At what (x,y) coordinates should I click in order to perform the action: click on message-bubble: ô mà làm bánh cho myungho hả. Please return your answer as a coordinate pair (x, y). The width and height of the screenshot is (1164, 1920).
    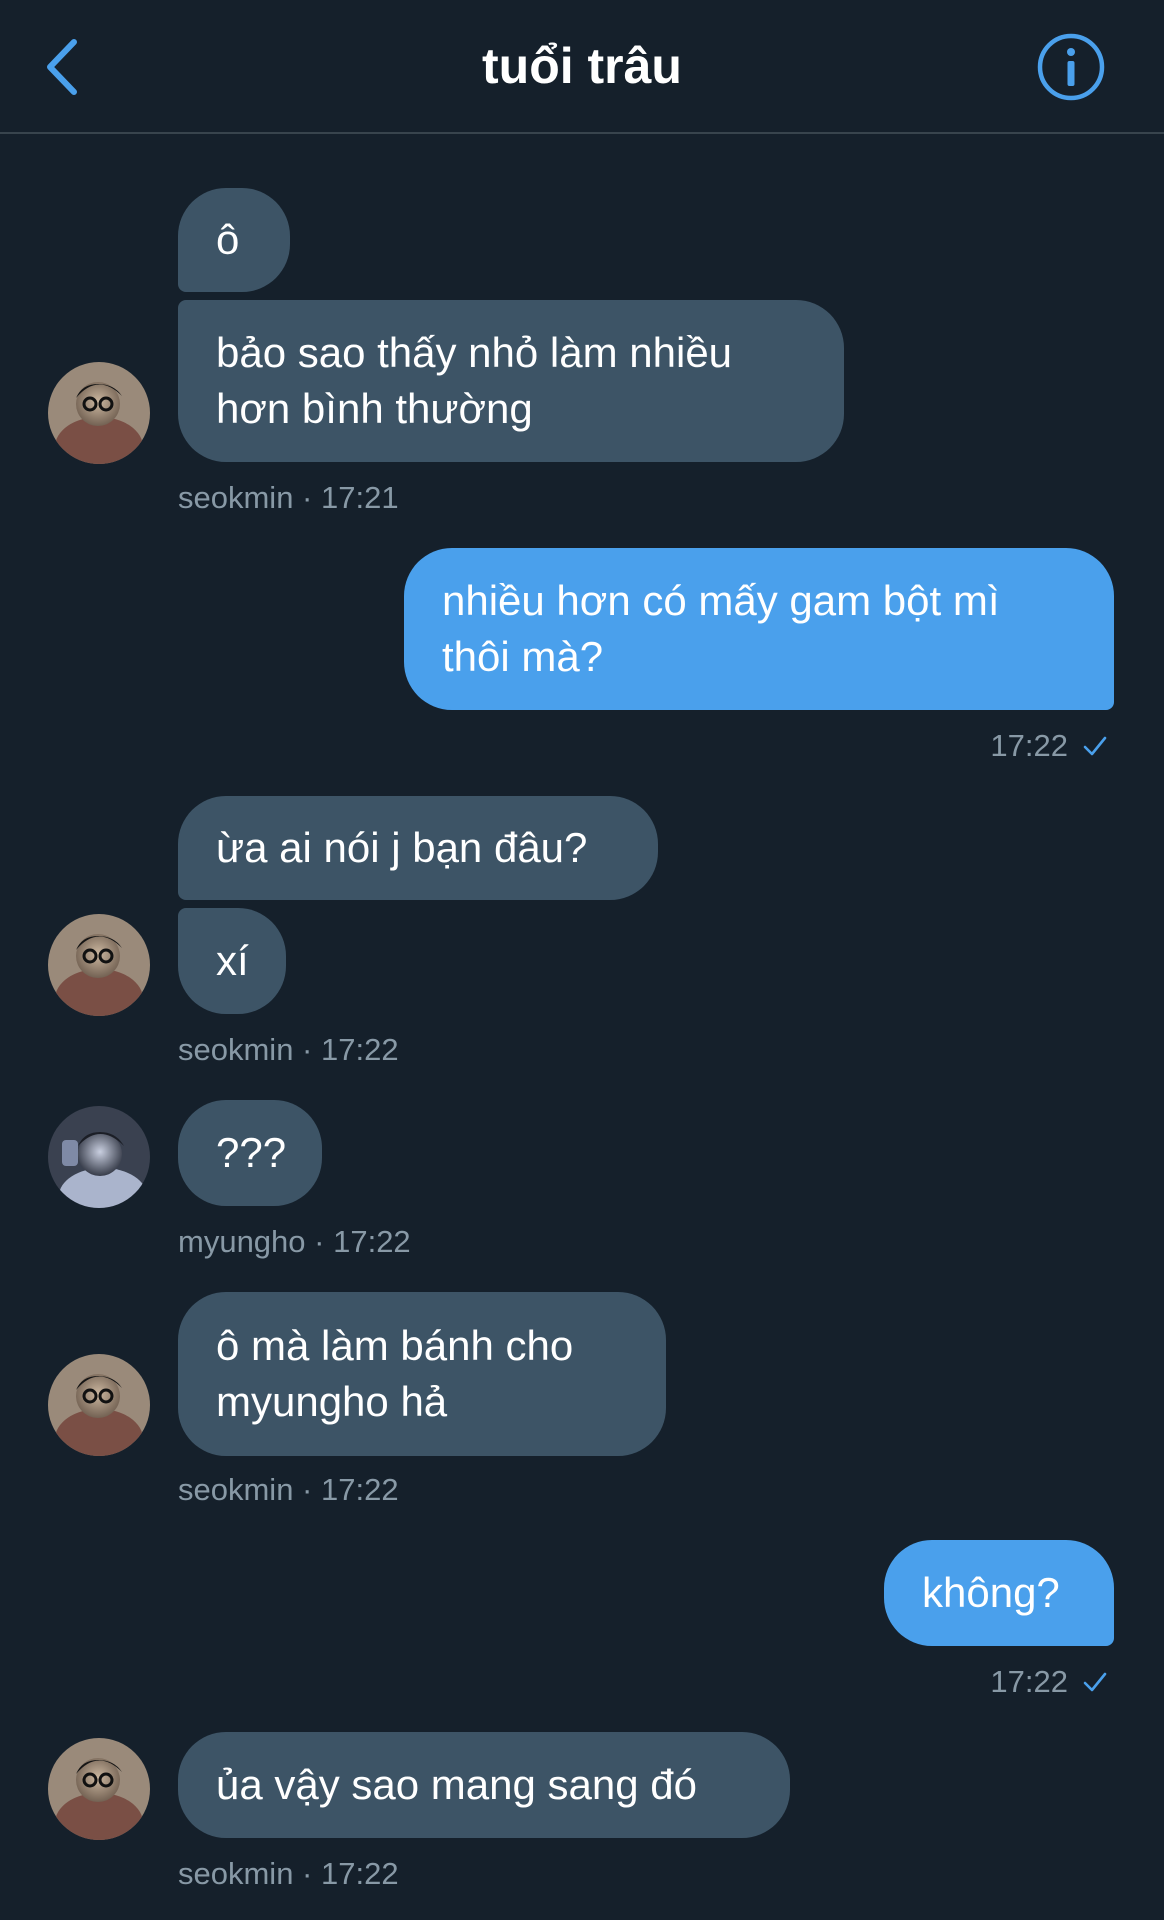
    Looking at the image, I should click on (422, 1374).